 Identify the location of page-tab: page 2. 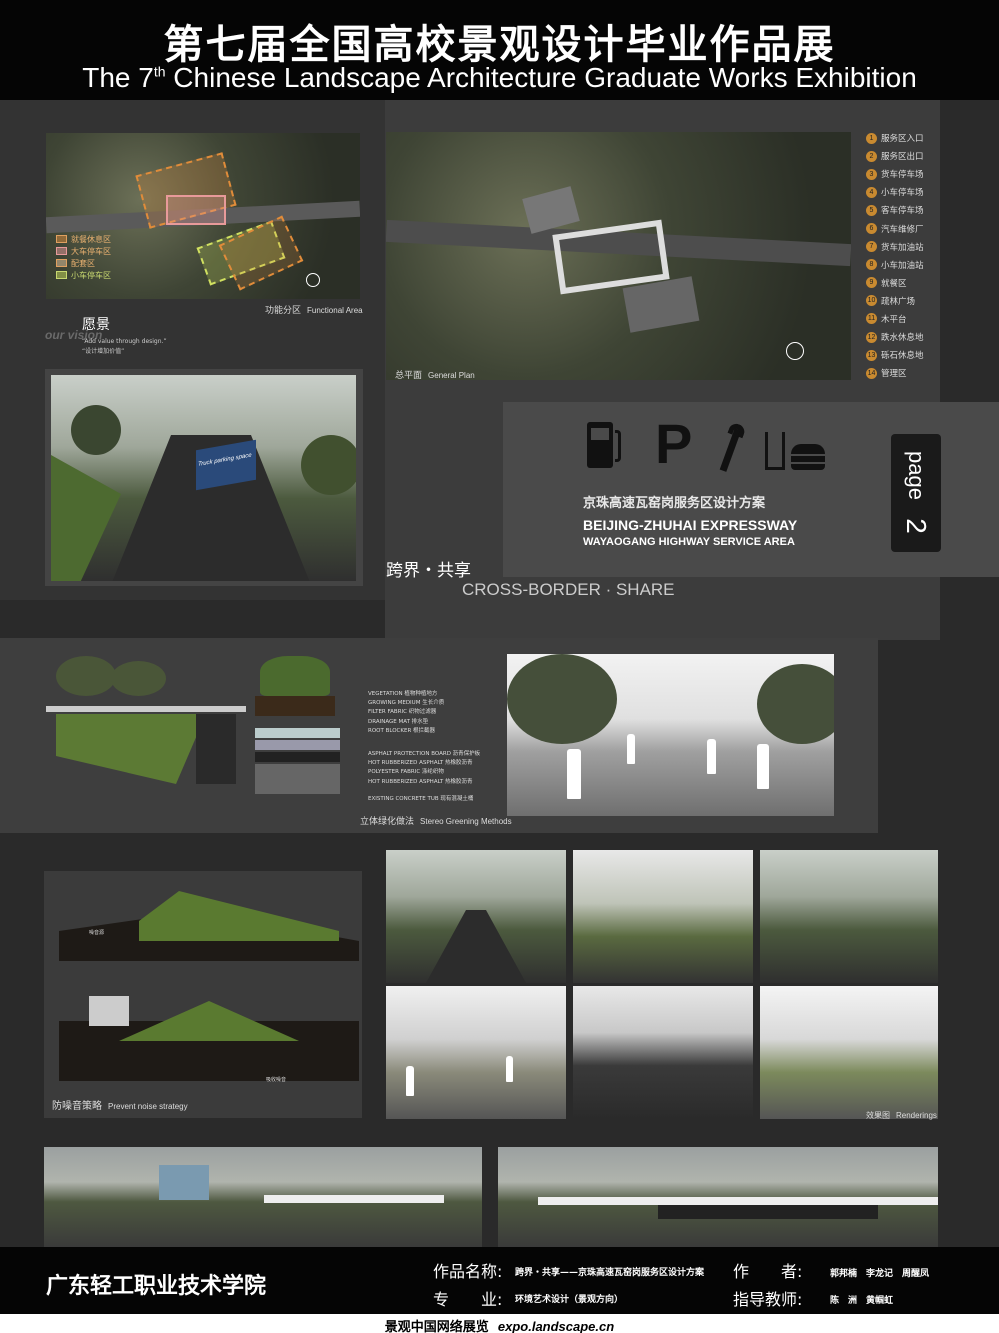
(916, 493).